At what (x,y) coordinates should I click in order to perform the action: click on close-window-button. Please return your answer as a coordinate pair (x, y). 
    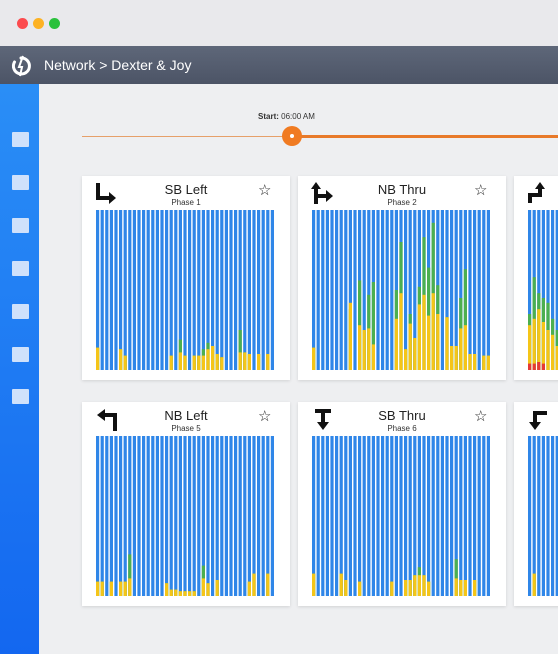
    Looking at the image, I should click on (22, 23).